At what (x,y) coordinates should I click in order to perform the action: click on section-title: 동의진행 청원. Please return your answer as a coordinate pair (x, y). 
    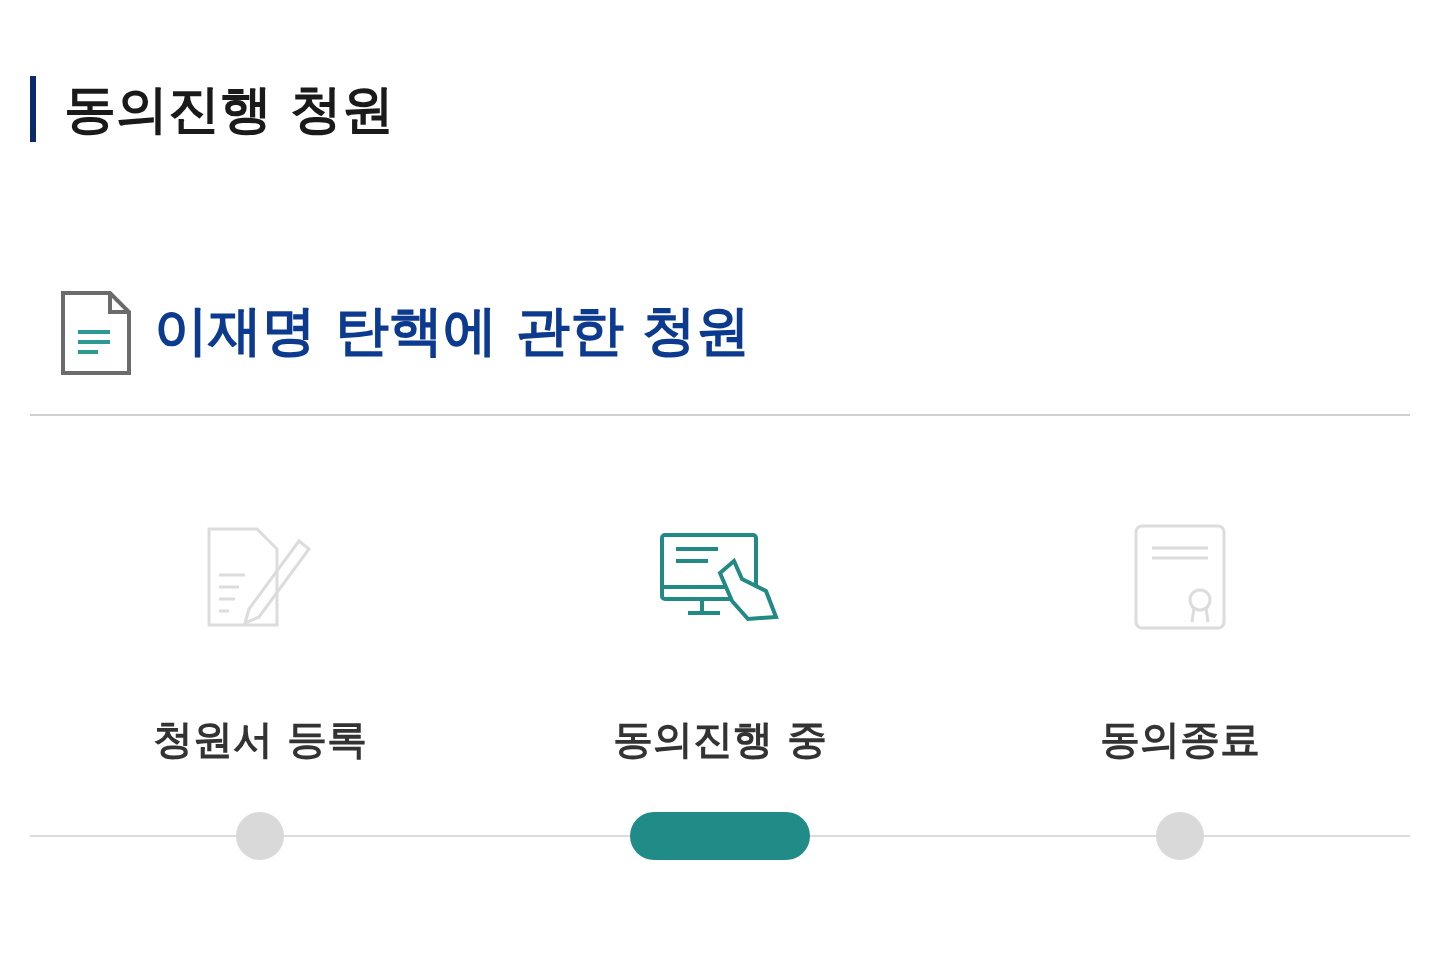
    Looking at the image, I should click on (212, 109).